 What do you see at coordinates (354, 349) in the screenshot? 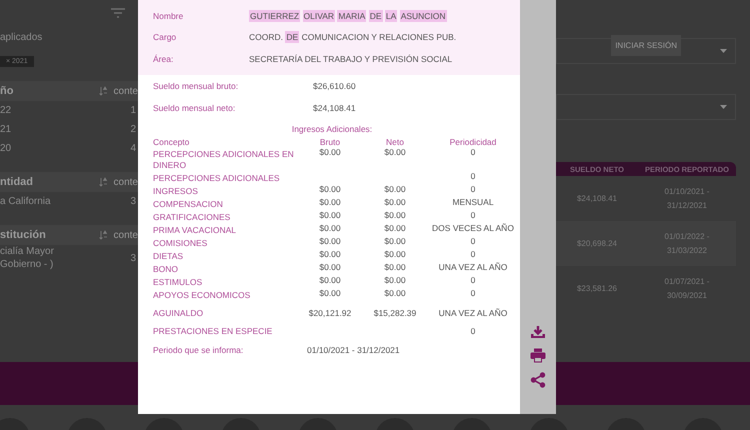
I see `field-value: 01/10/2021 - 31/12/2021` at bounding box center [354, 349].